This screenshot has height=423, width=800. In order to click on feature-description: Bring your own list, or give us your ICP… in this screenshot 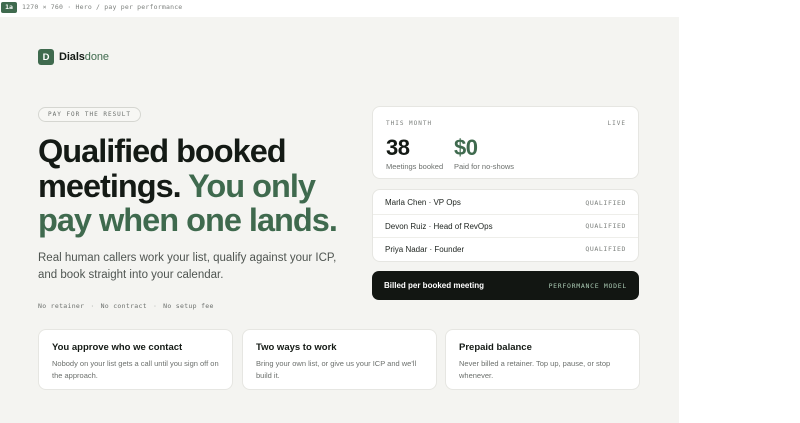, I will do `click(336, 369)`.